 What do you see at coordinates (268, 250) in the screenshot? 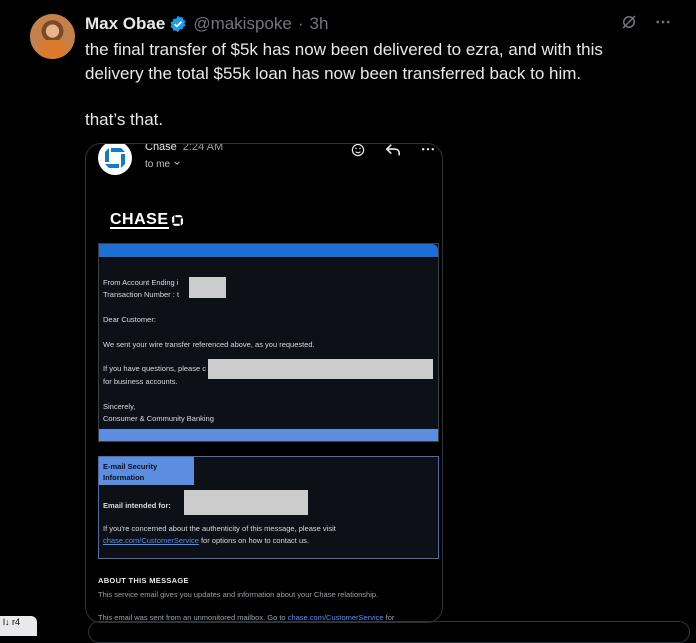
I see `card-top-bar` at bounding box center [268, 250].